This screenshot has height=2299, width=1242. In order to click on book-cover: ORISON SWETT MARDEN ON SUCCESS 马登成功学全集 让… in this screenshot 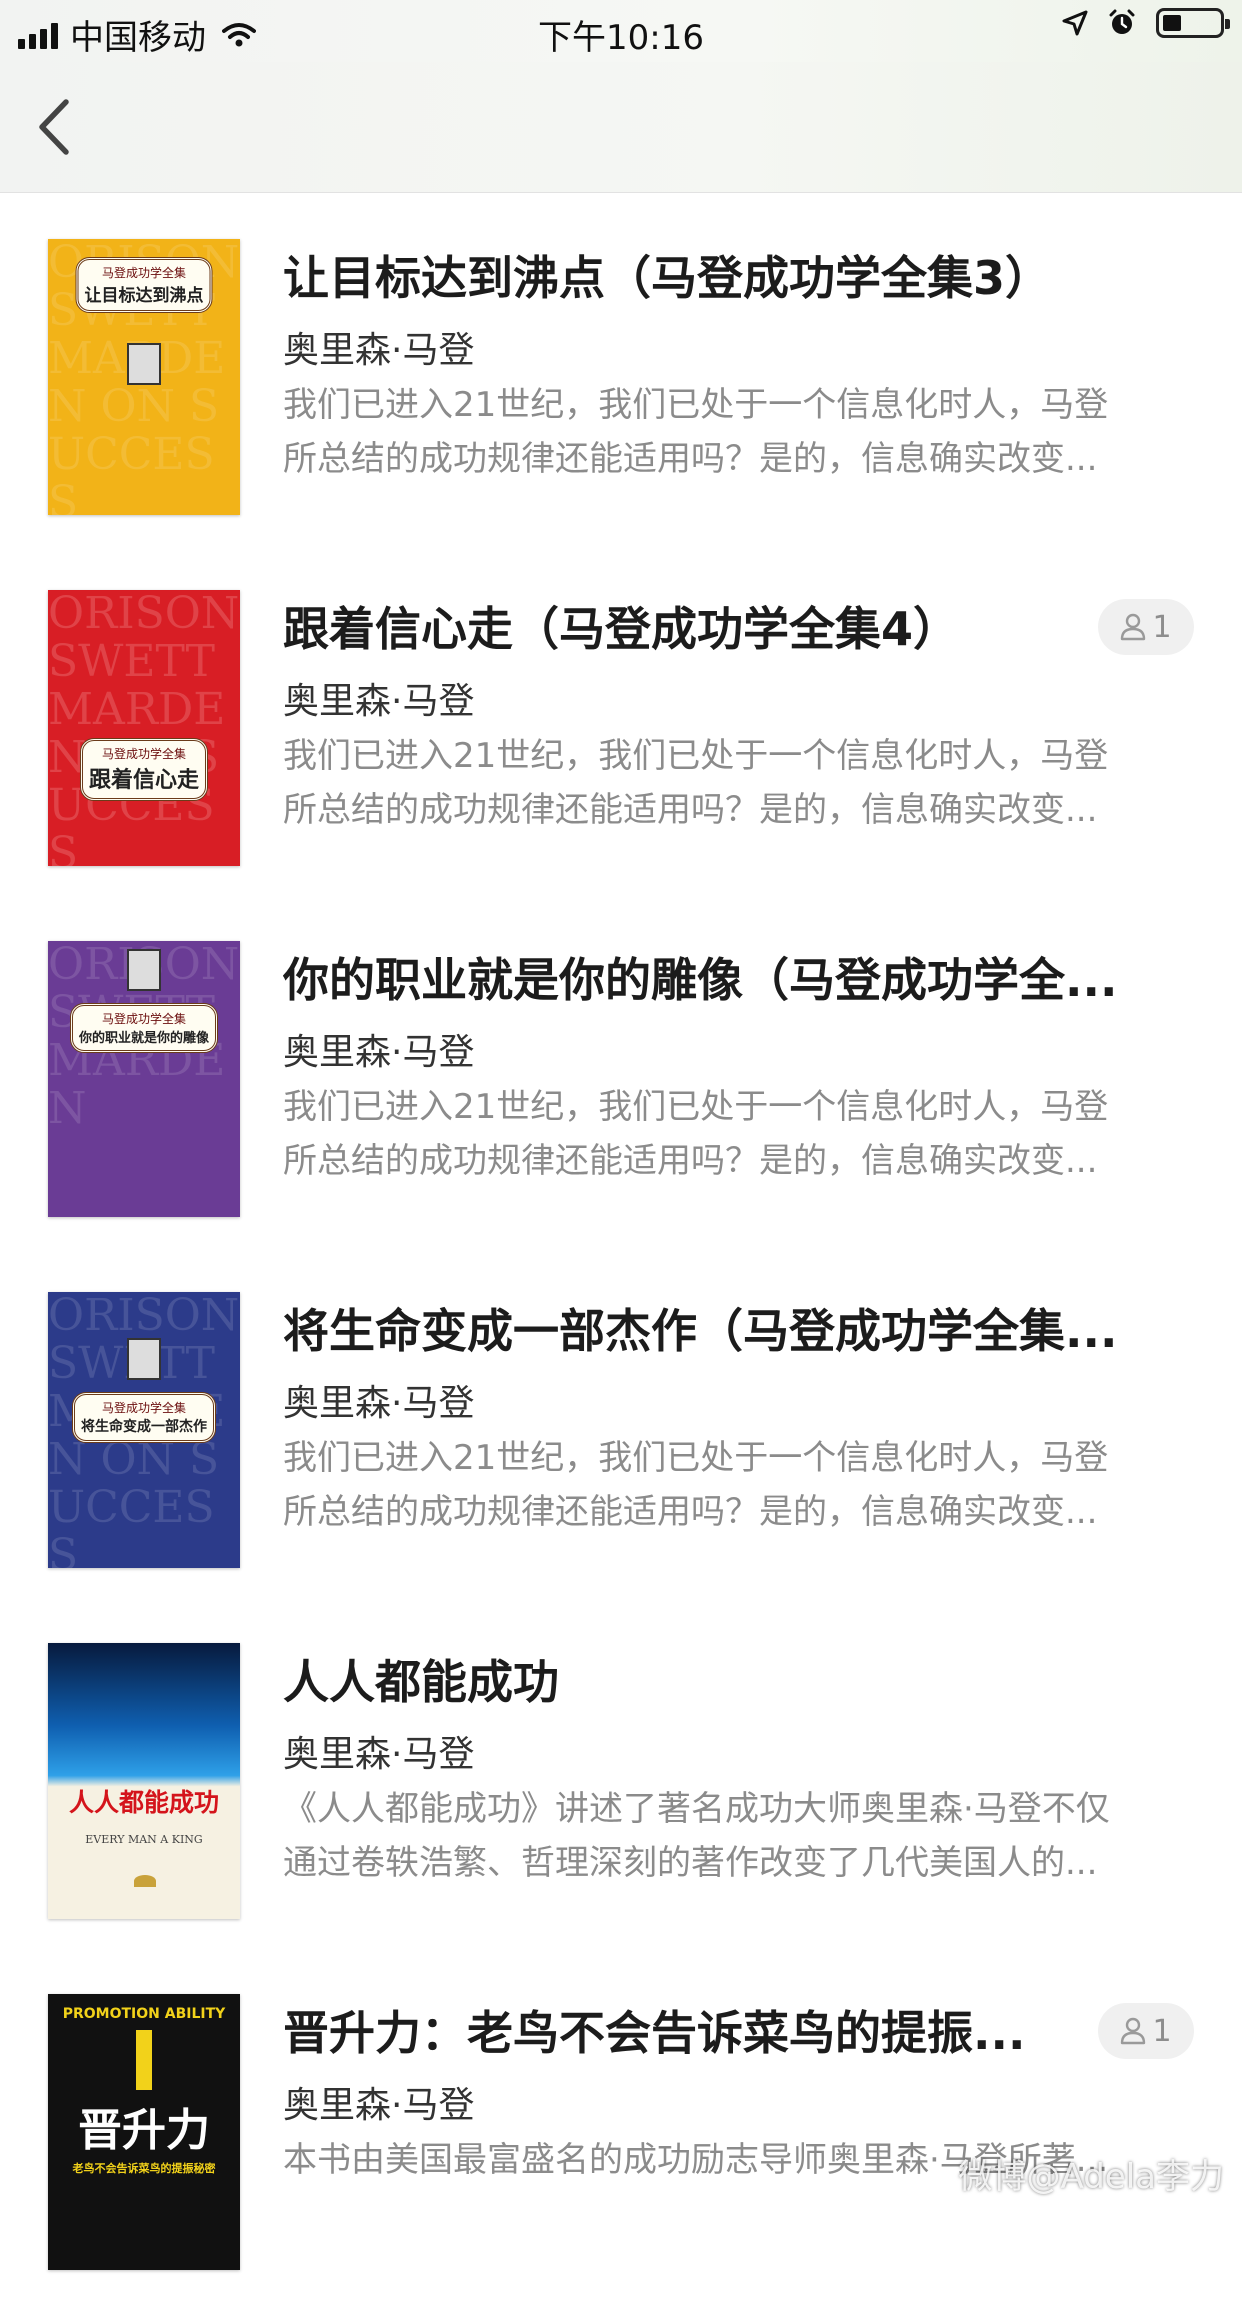, I will do `click(144, 377)`.